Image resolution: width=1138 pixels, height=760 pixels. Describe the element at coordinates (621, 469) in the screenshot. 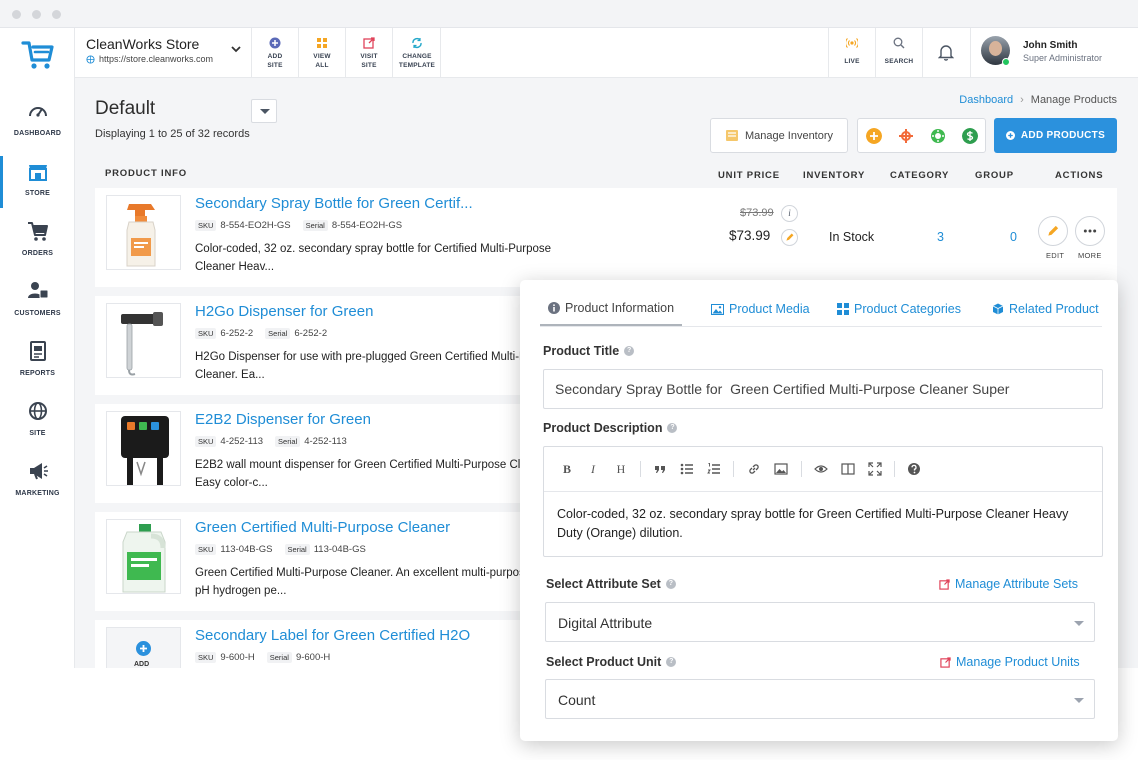

I see `heading-icon: H` at that location.